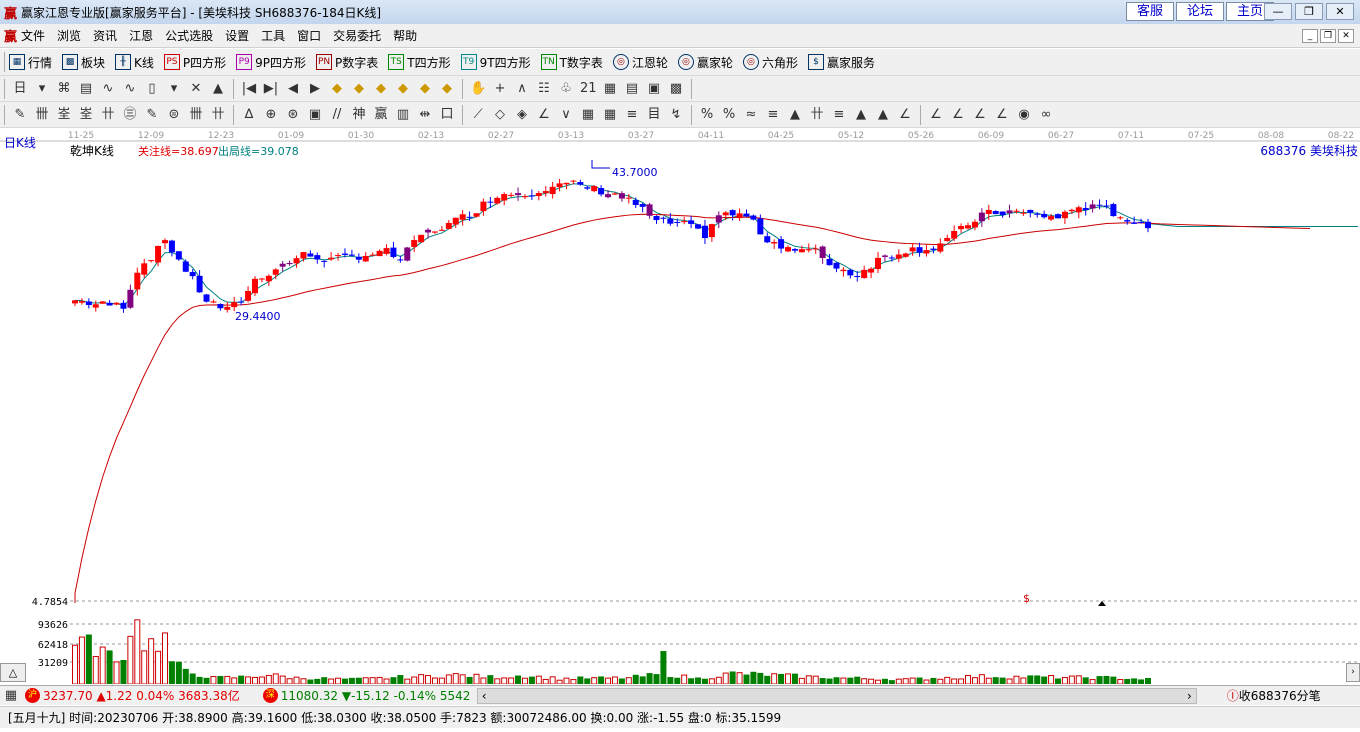 Image resolution: width=1360 pixels, height=732 pixels. Describe the element at coordinates (1309, 11) in the screenshot. I see `maximize-button: ❐` at that location.